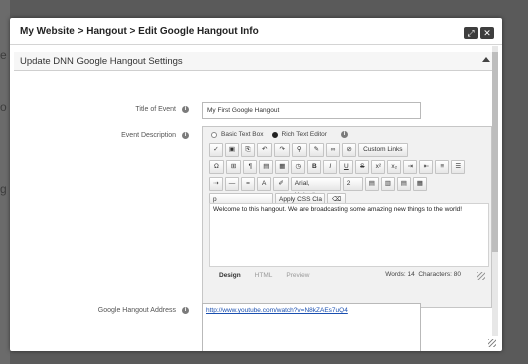  Describe the element at coordinates (216, 150) in the screenshot. I see `spellcheck-icon: ✓` at that location.